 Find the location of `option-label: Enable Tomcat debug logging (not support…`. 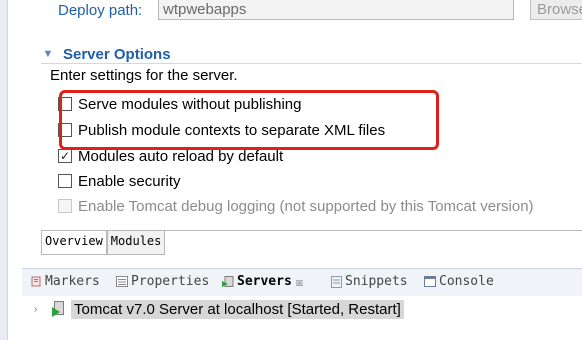

option-label: Enable Tomcat debug logging (not support… is located at coordinates (306, 206).